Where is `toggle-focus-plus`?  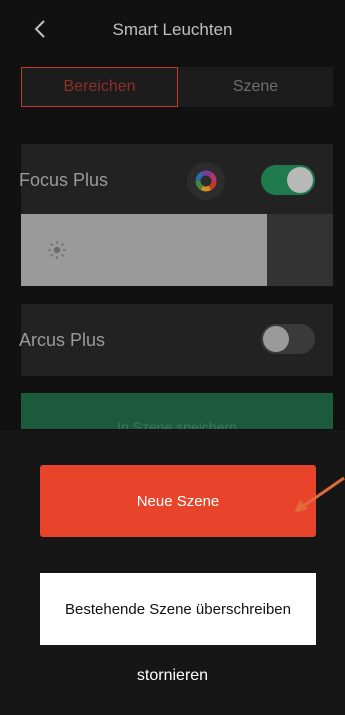 toggle-focus-plus is located at coordinates (288, 180).